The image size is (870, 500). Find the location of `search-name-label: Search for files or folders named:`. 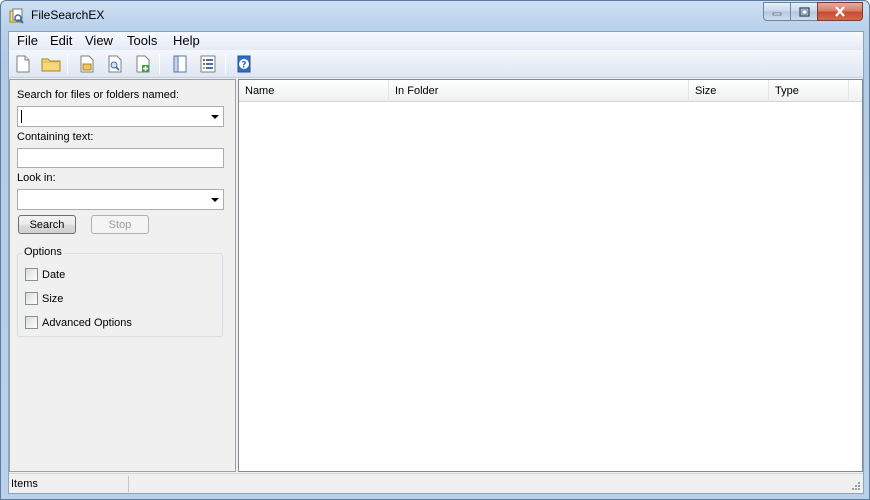

search-name-label: Search for files or folders named: is located at coordinates (98, 95).